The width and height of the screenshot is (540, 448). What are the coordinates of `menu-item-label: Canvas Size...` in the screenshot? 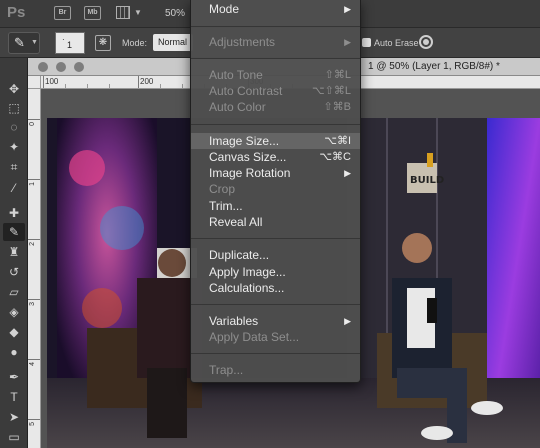 It's located at (248, 157).